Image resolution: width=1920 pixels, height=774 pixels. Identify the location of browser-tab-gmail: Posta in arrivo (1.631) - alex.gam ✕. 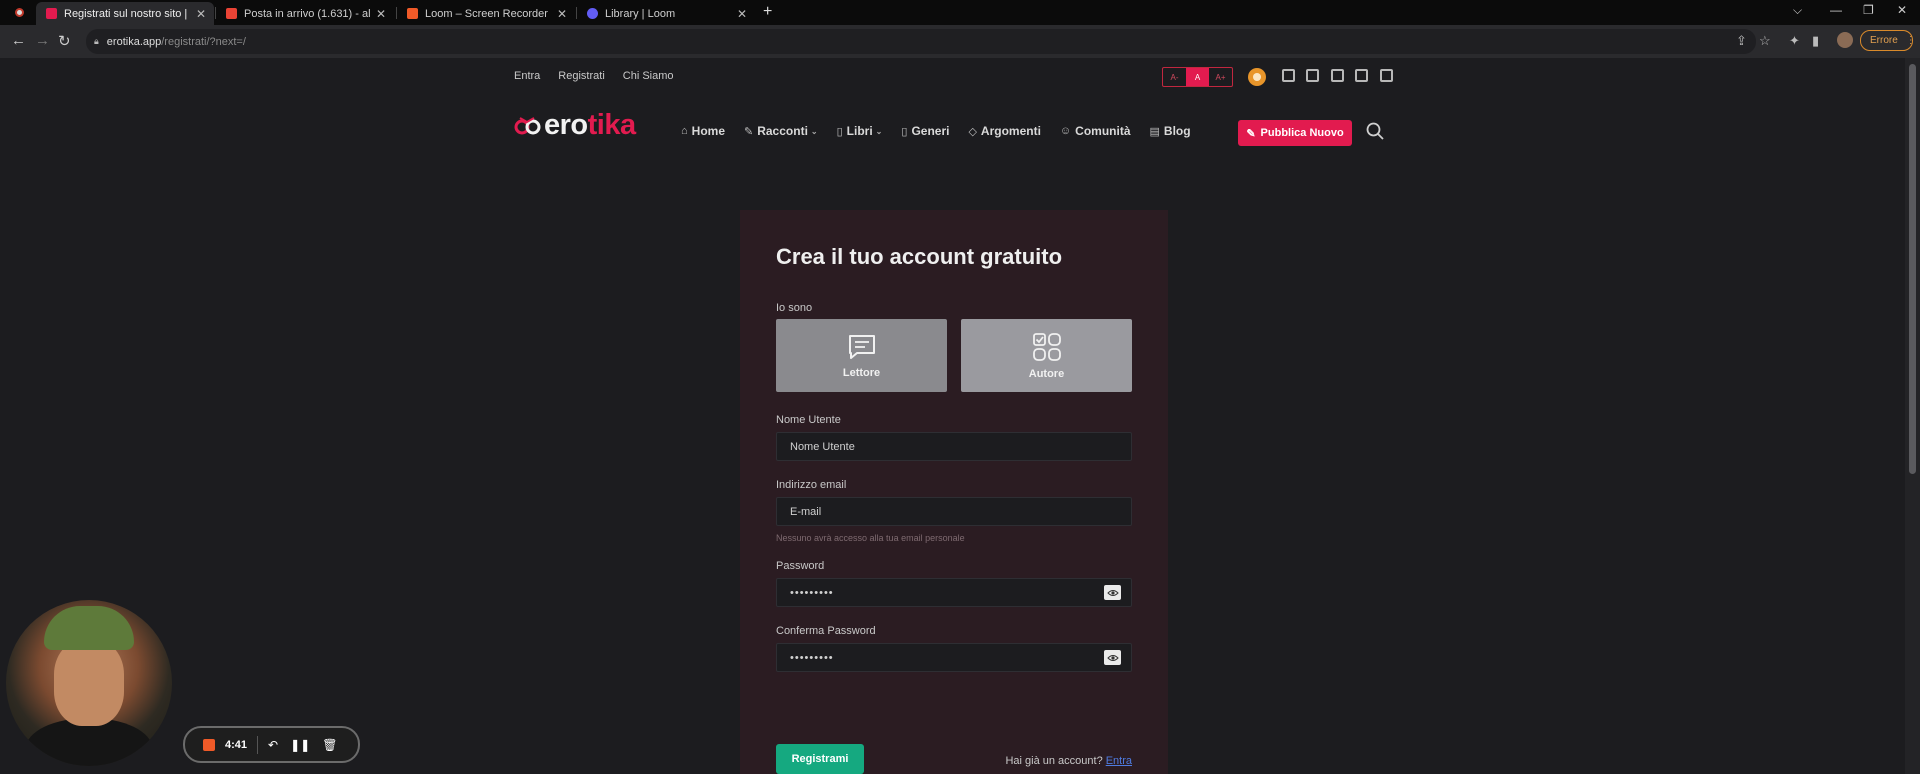
(305, 13).